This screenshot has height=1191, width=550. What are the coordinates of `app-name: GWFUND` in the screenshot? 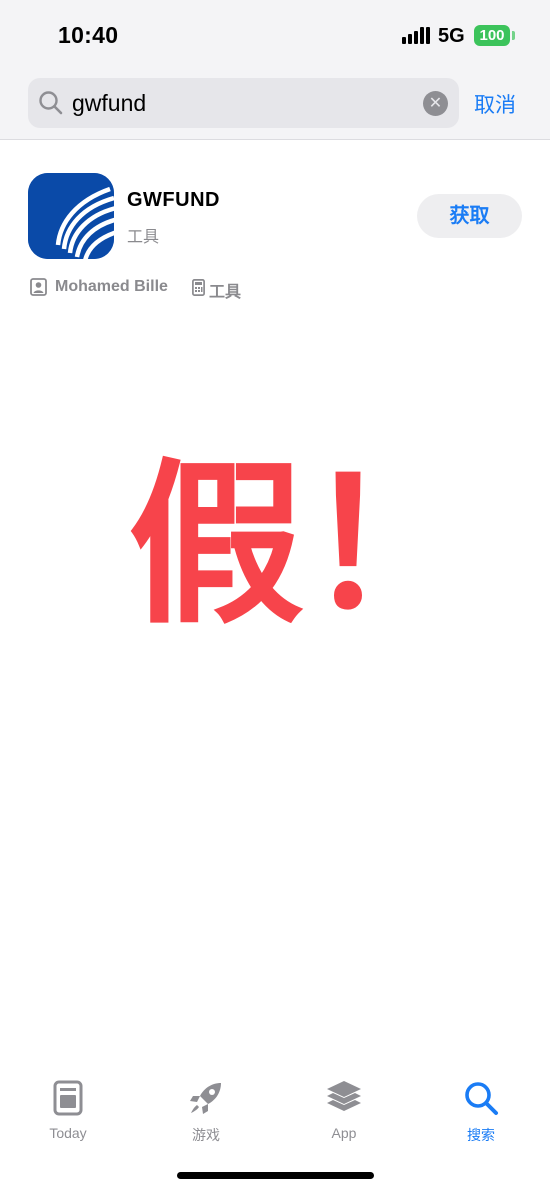 It's located at (173, 200).